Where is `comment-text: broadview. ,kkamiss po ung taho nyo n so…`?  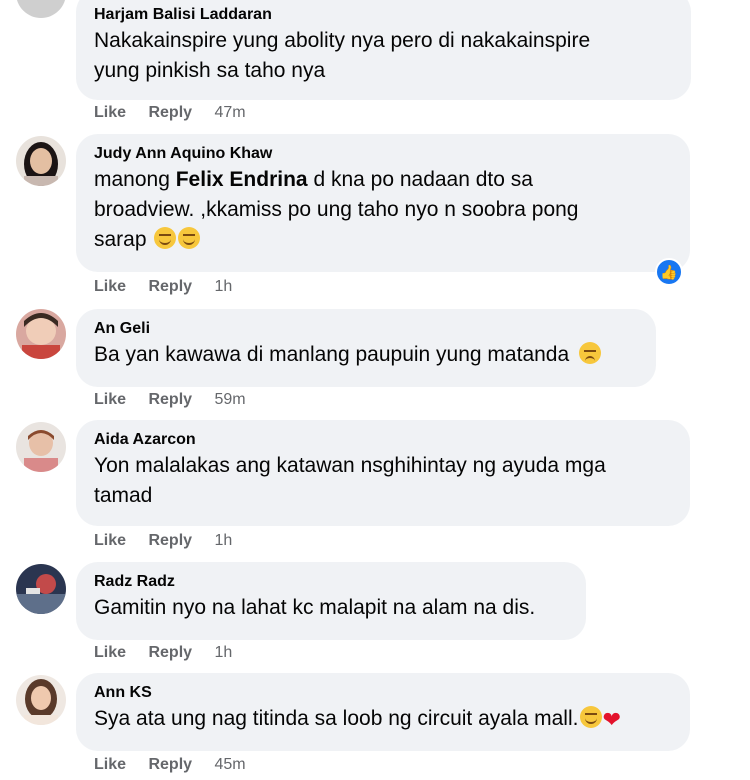
comment-text: broadview. ,kkamiss po ung taho nyo n so… is located at coordinates (336, 209).